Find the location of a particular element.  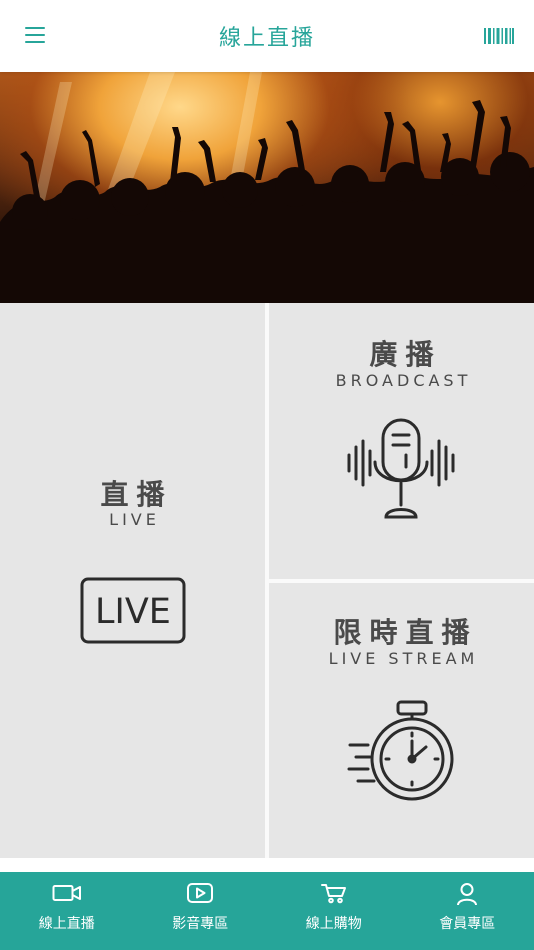

nav-item-shop: 線上購物 is located at coordinates (334, 911).